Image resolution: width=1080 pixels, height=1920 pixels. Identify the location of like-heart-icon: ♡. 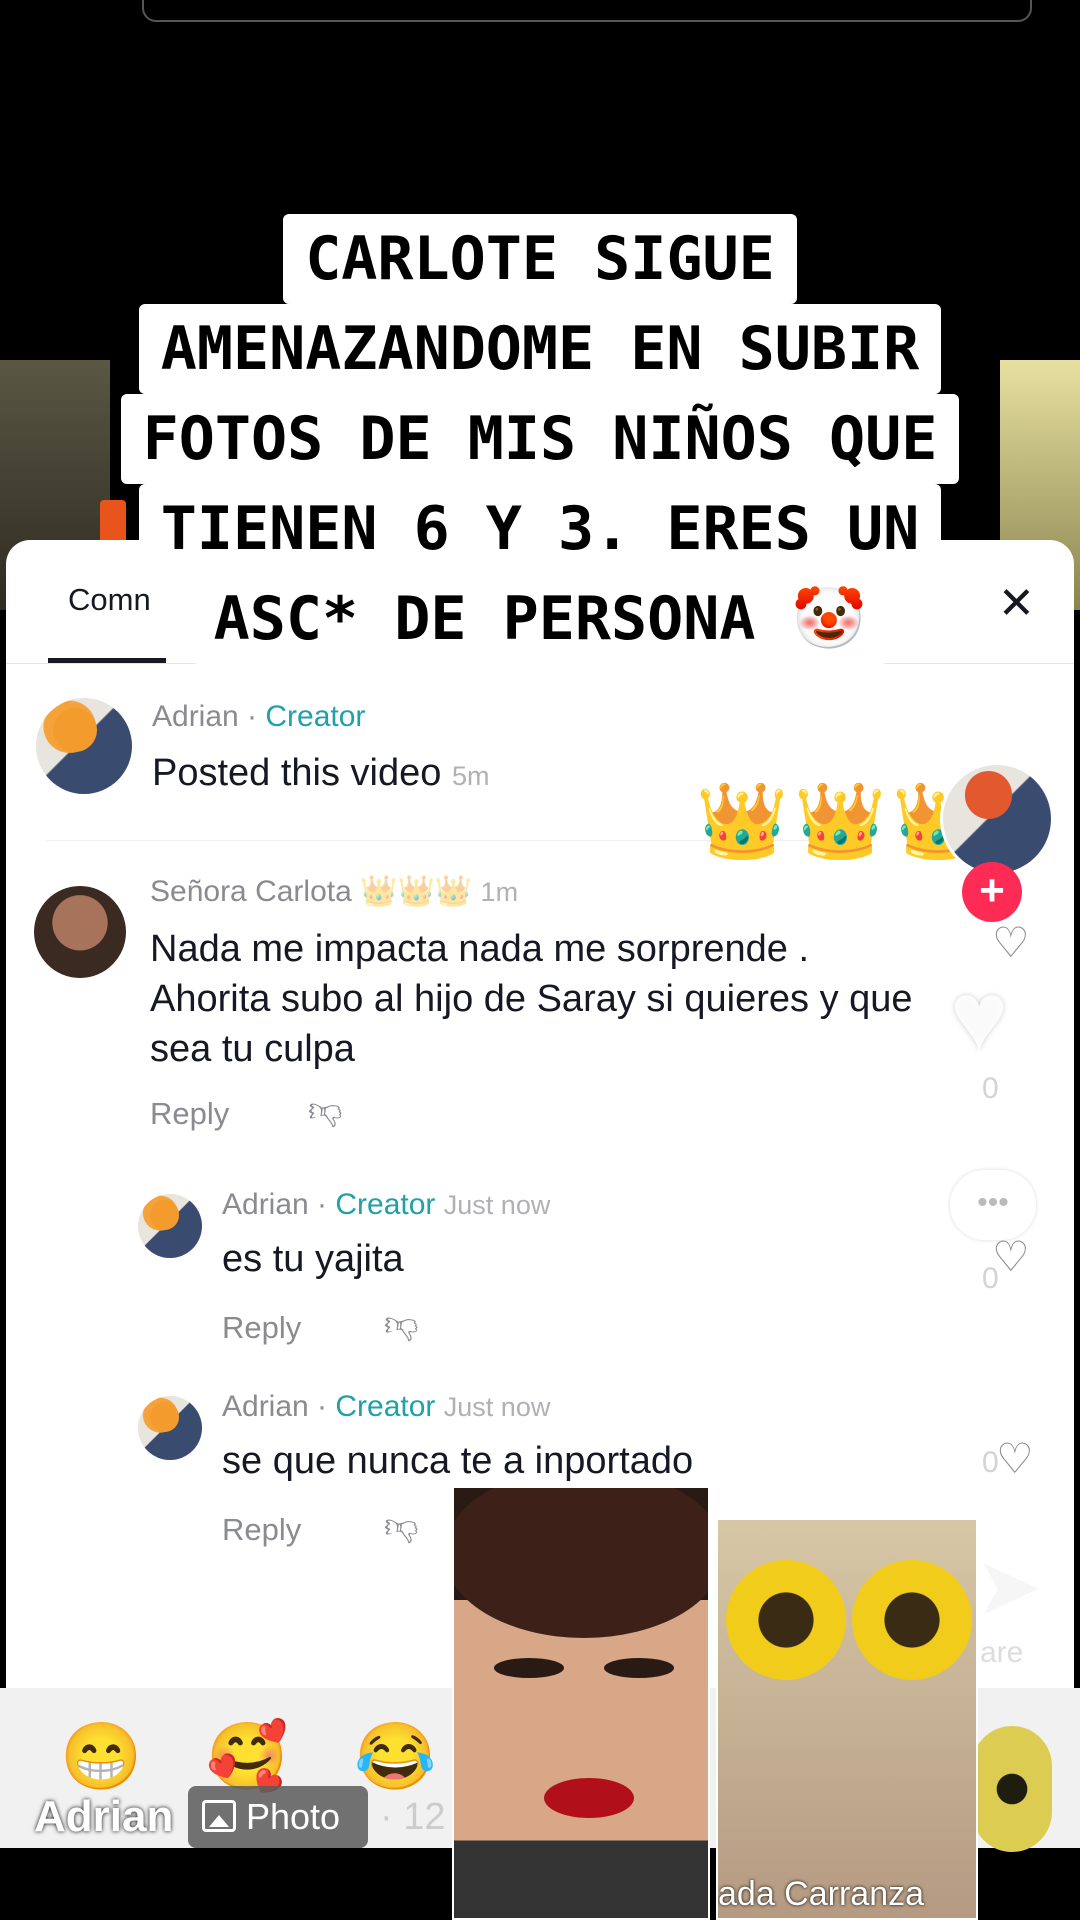
(1015, 1458).